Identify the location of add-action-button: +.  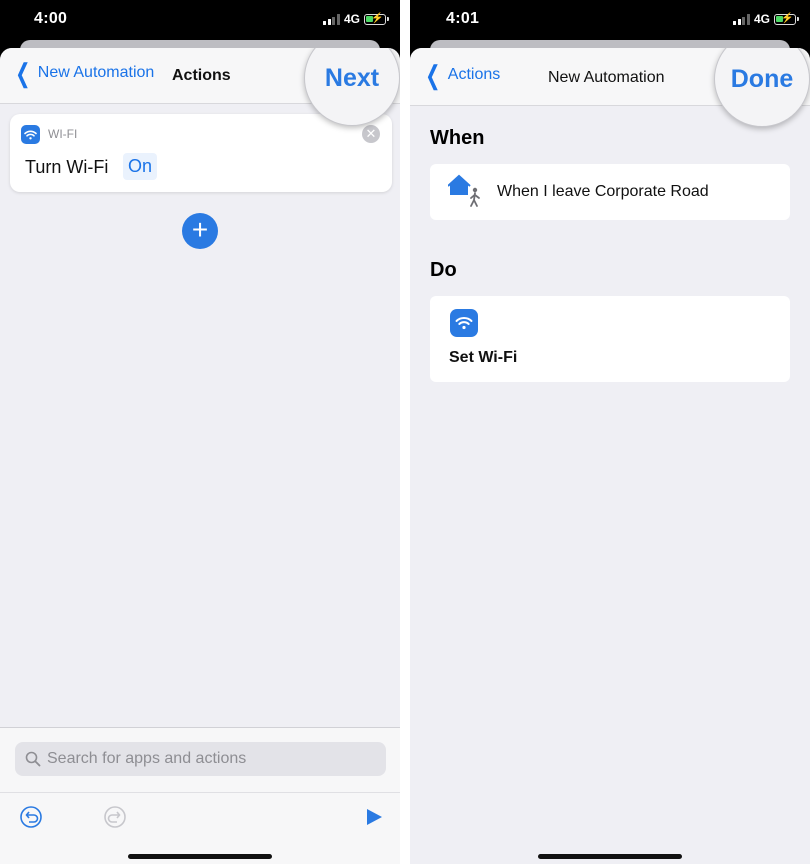
(200, 231).